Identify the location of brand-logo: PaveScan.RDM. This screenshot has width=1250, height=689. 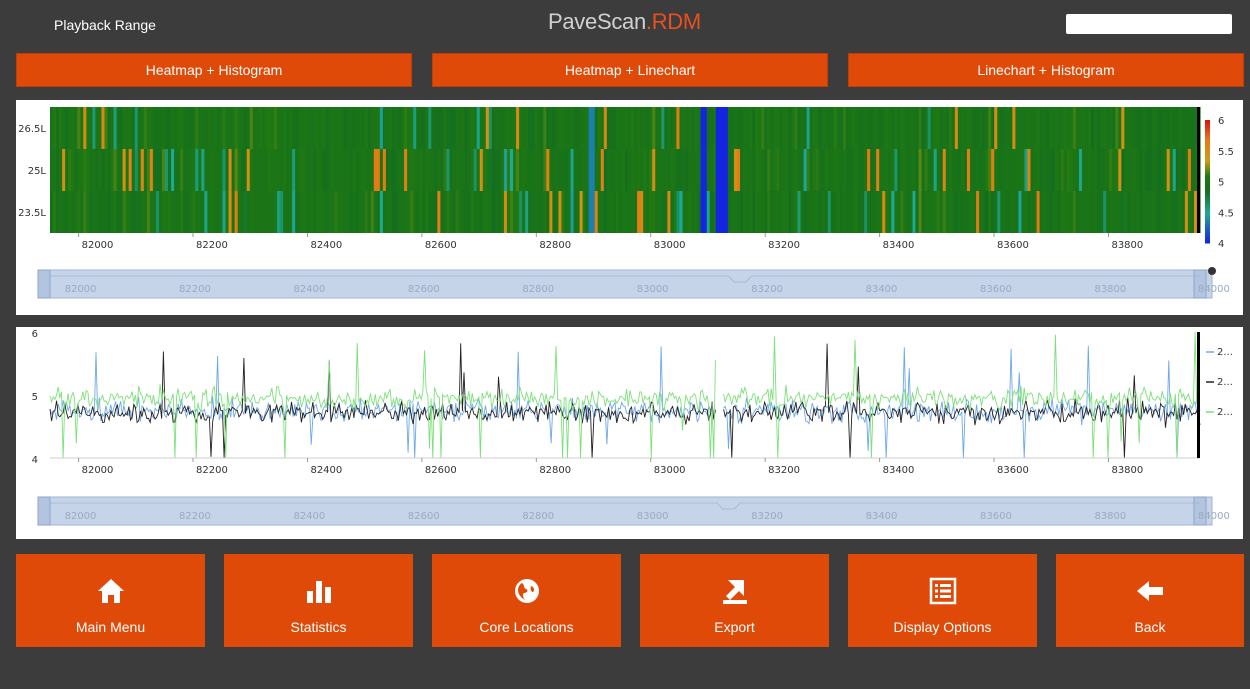
(624, 22).